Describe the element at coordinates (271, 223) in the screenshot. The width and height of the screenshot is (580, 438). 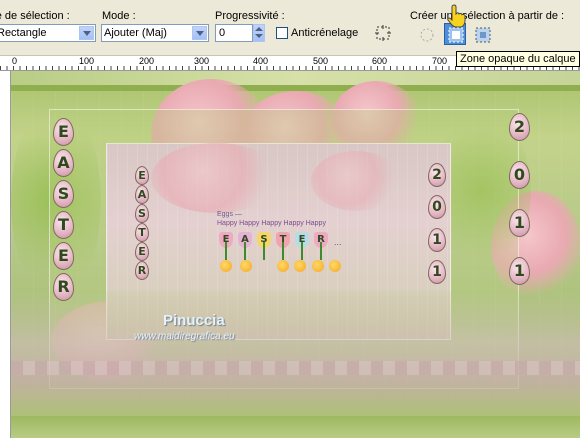
I see `happy-text: Happy Happy Happy Happy Happy` at that location.